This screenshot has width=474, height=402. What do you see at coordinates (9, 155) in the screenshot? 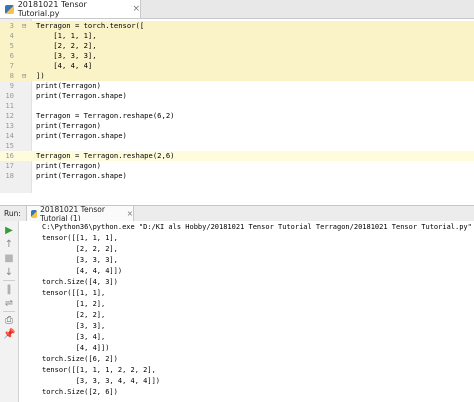
I see `line-number: 16` at bounding box center [9, 155].